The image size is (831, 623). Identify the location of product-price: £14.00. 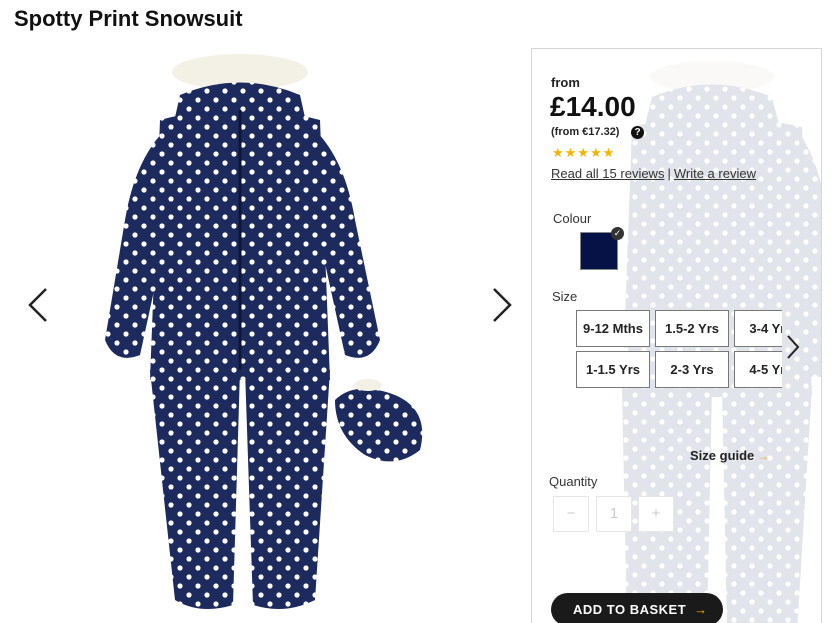
(593, 106).